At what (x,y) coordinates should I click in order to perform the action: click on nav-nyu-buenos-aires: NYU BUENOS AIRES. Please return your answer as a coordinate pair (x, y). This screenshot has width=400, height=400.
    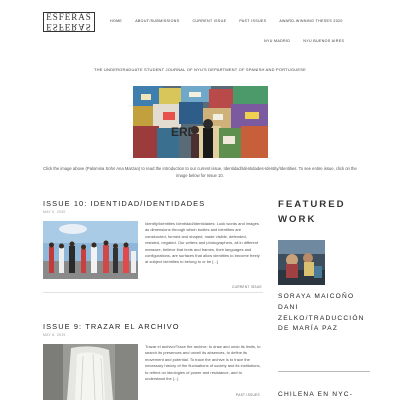
    Looking at the image, I should click on (323, 41).